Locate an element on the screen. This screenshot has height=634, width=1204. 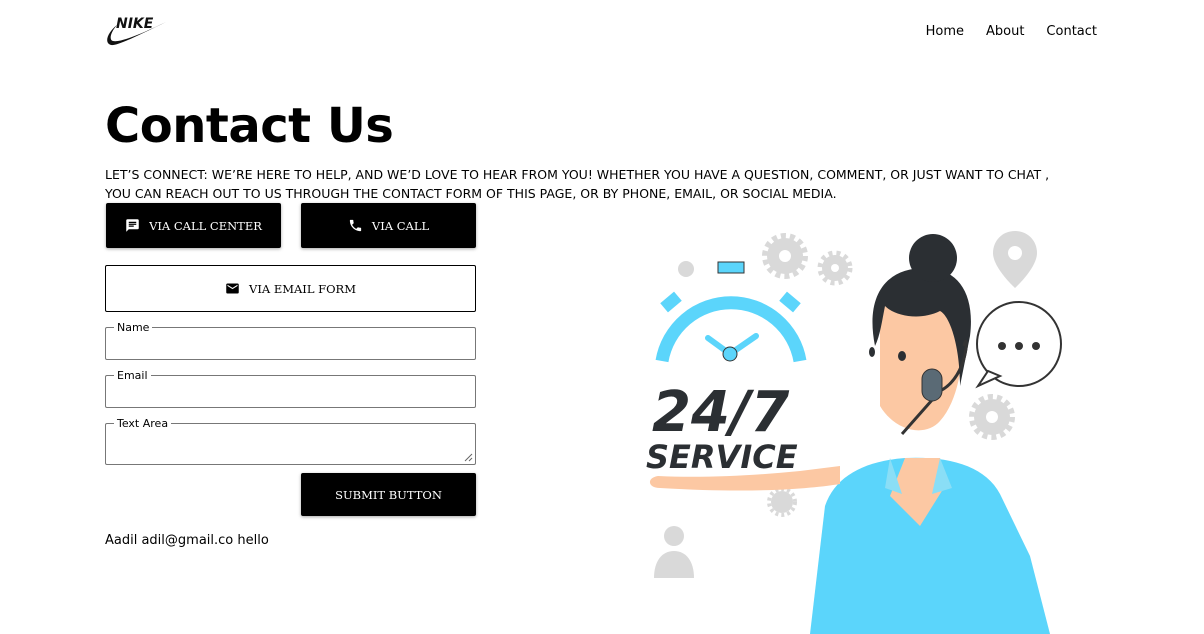
service-hours-text: 24/7 is located at coordinates (720, 412).